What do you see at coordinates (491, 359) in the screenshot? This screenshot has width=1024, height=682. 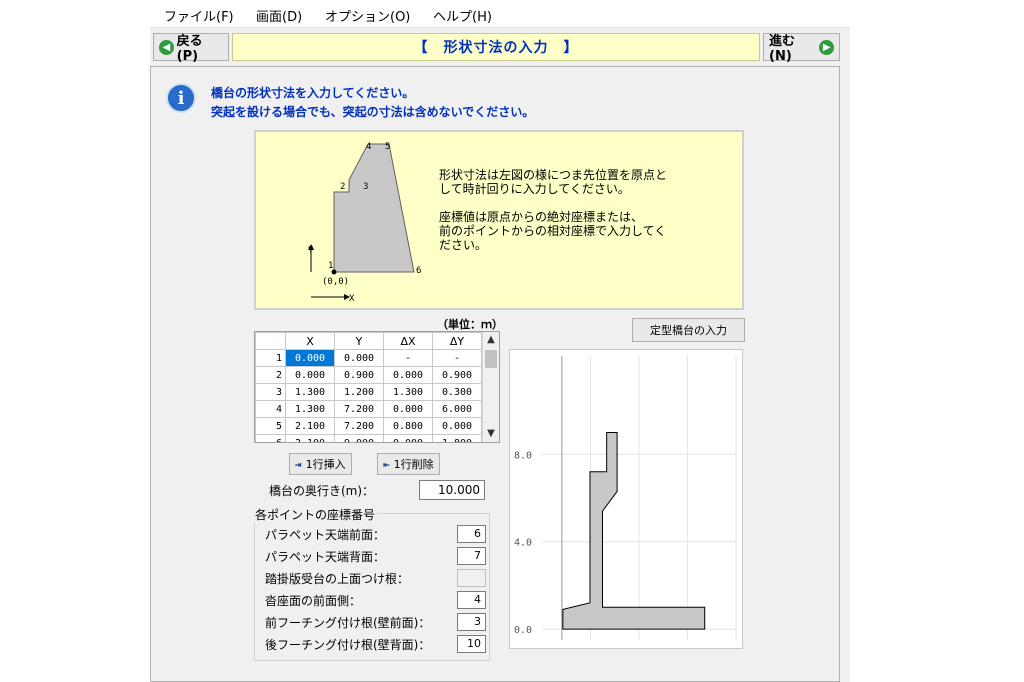 I see `scroll-thumb` at bounding box center [491, 359].